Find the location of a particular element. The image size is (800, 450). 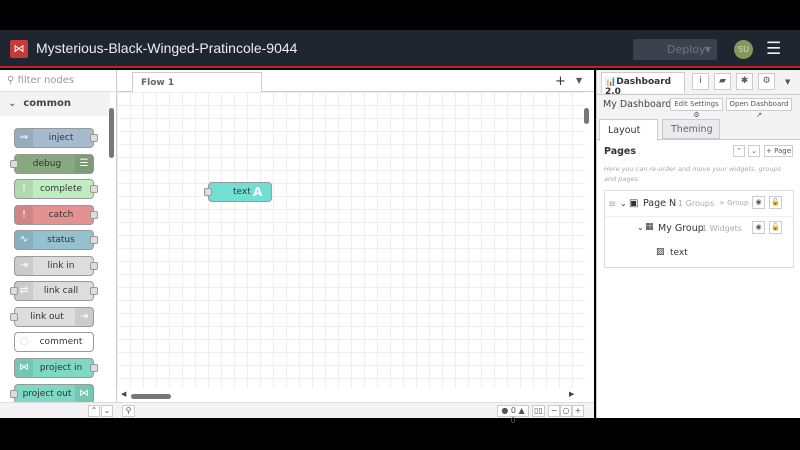

node-label: complete is located at coordinates (61, 189).